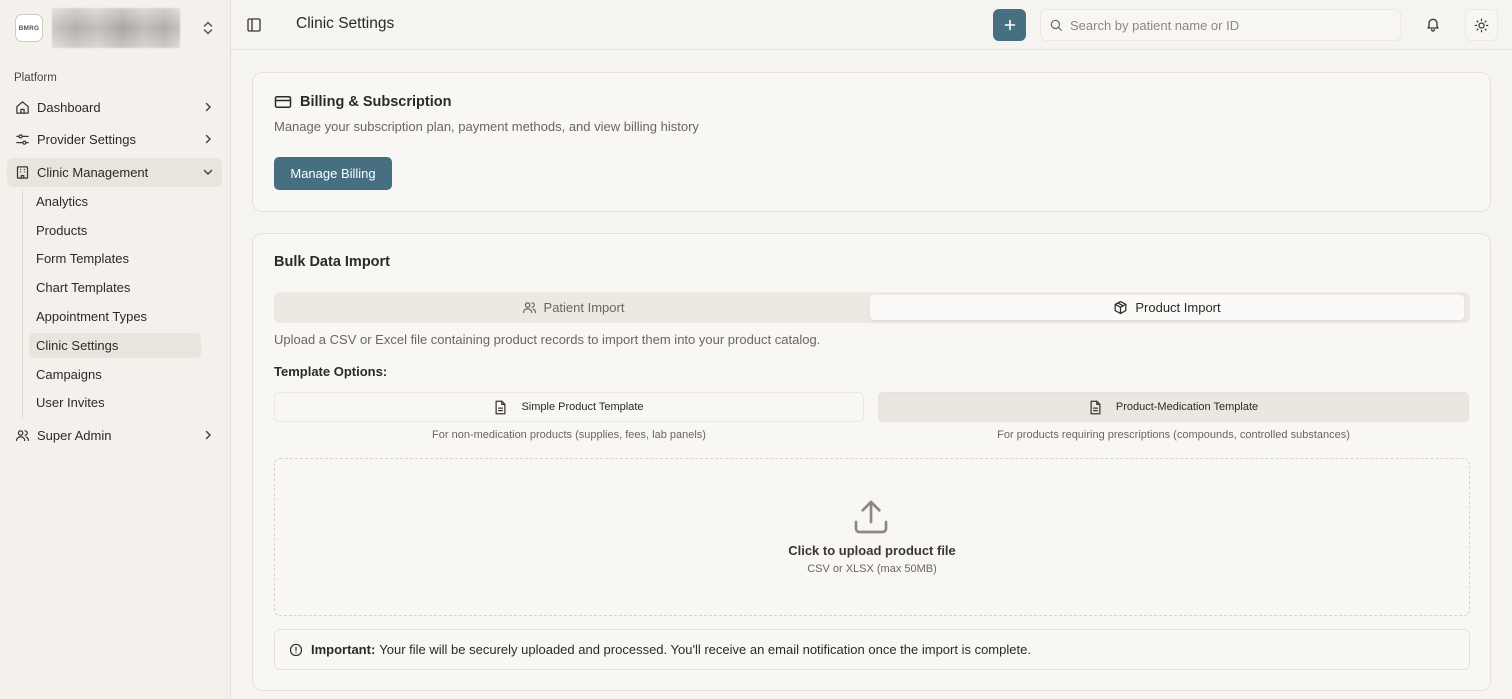  I want to click on tab-label: Product Import, so click(1178, 307).